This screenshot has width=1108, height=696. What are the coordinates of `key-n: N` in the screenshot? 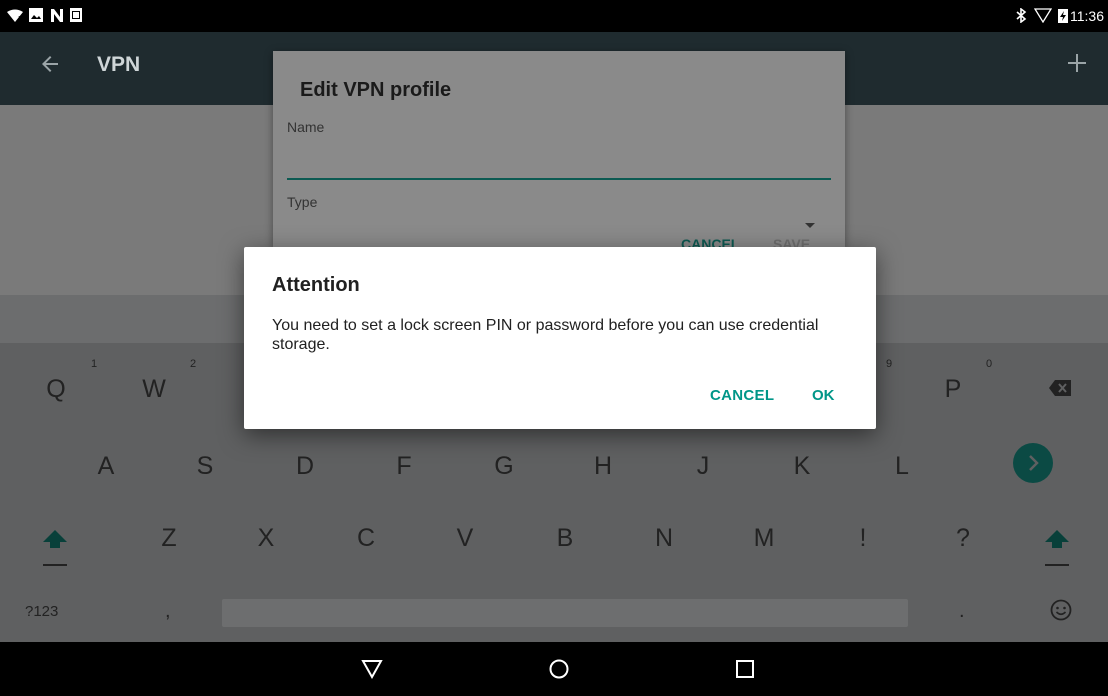 It's located at (664, 538).